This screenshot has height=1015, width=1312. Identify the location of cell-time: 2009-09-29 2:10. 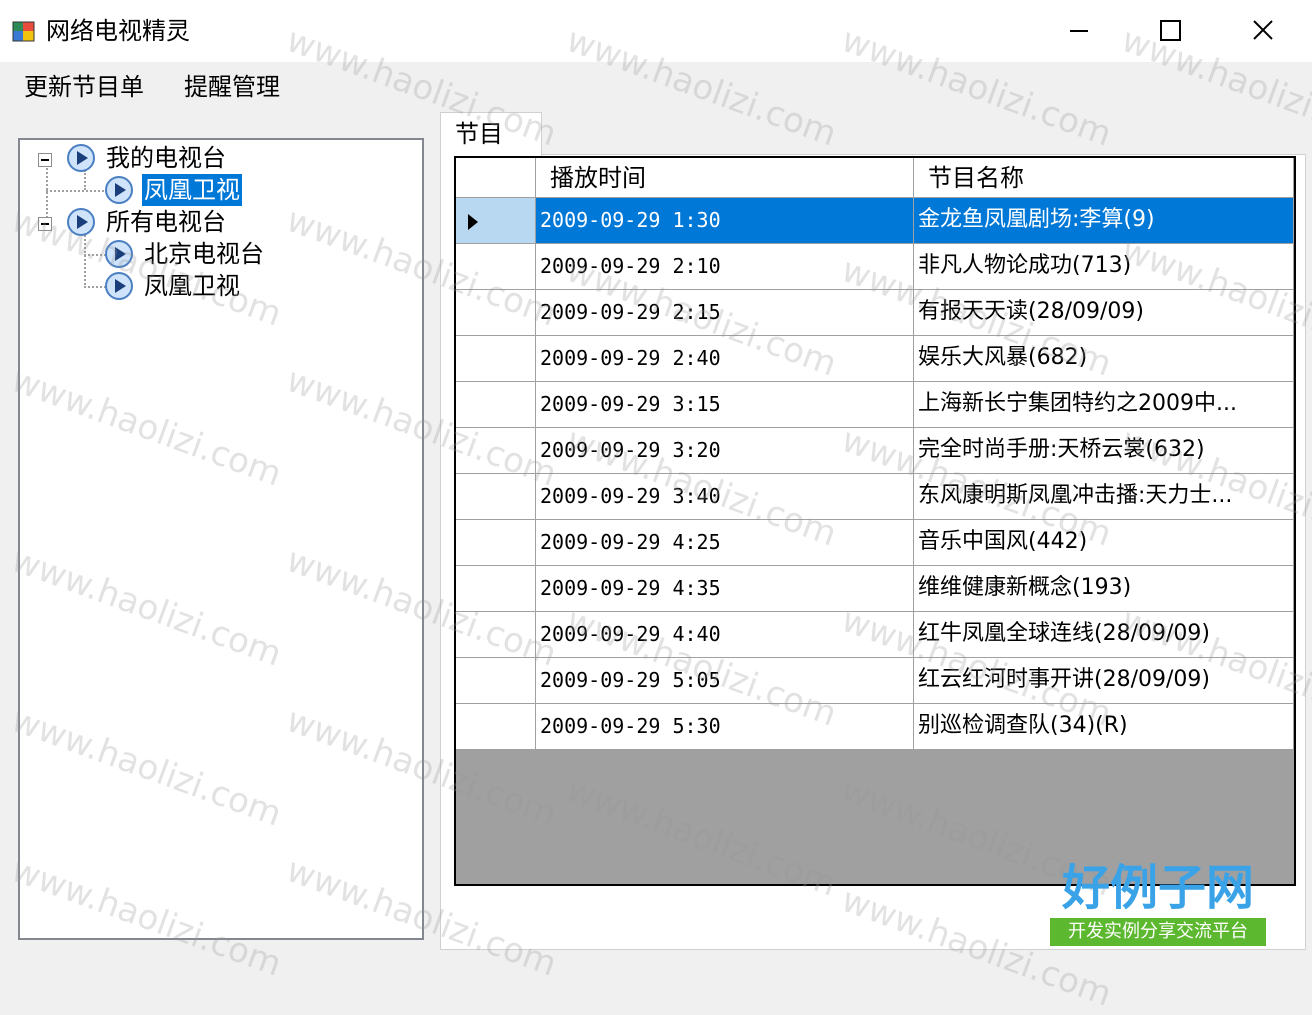
(725, 267).